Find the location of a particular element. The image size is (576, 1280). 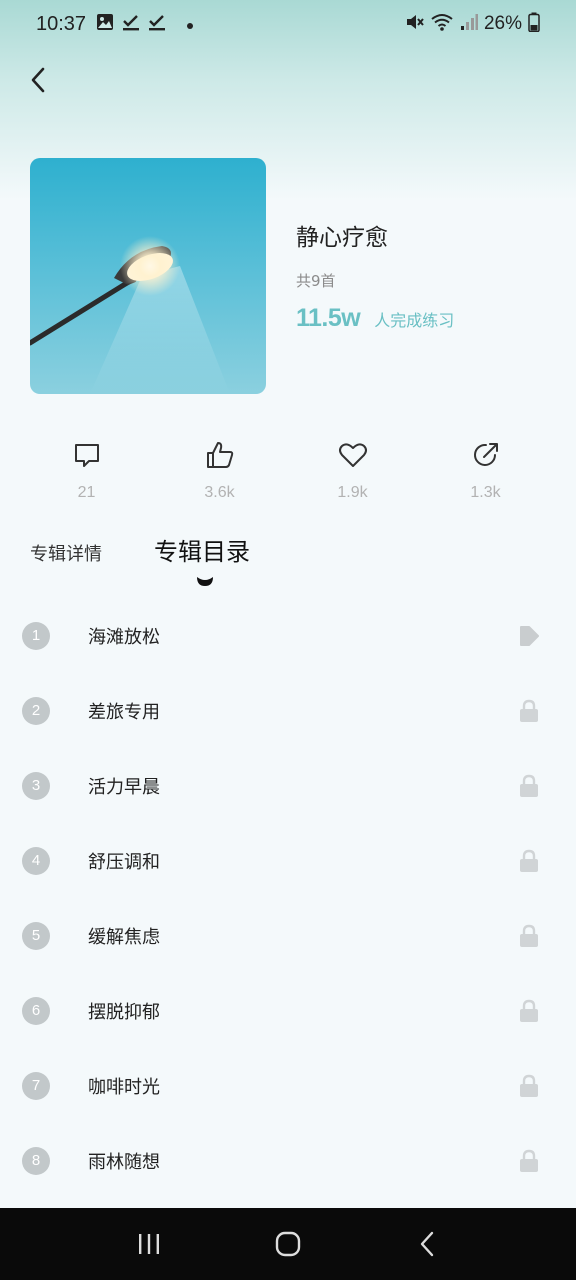

track-number: 3 is located at coordinates (36, 785).